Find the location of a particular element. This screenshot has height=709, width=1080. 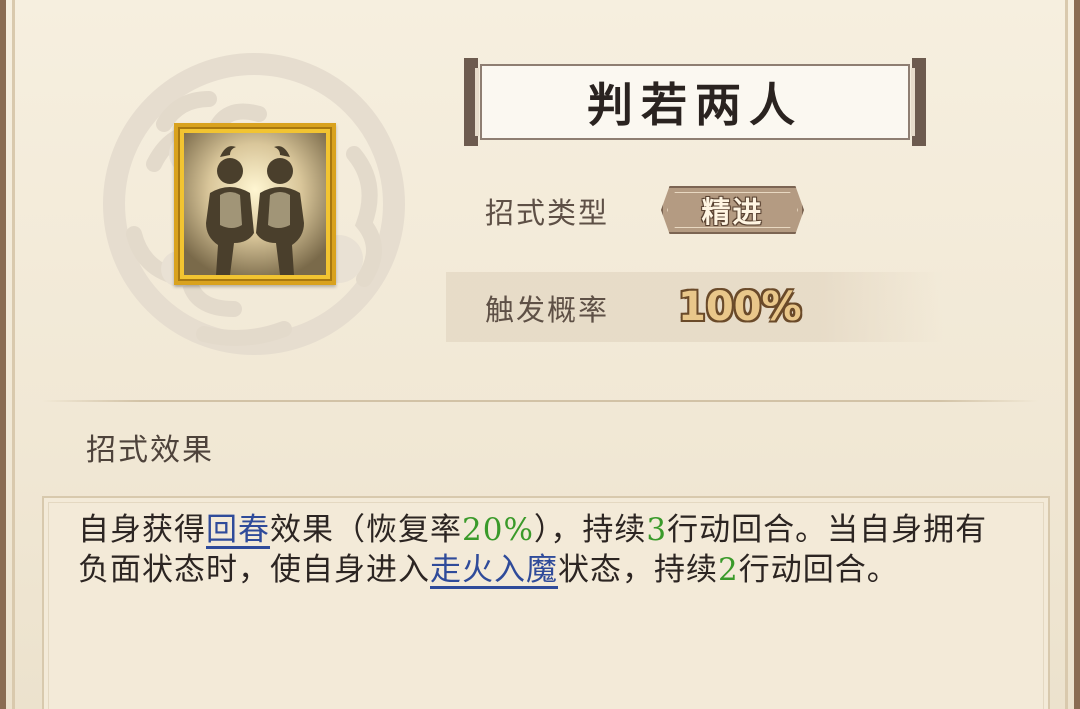

trigger-rate-label: 触发概率 is located at coordinates (547, 310).